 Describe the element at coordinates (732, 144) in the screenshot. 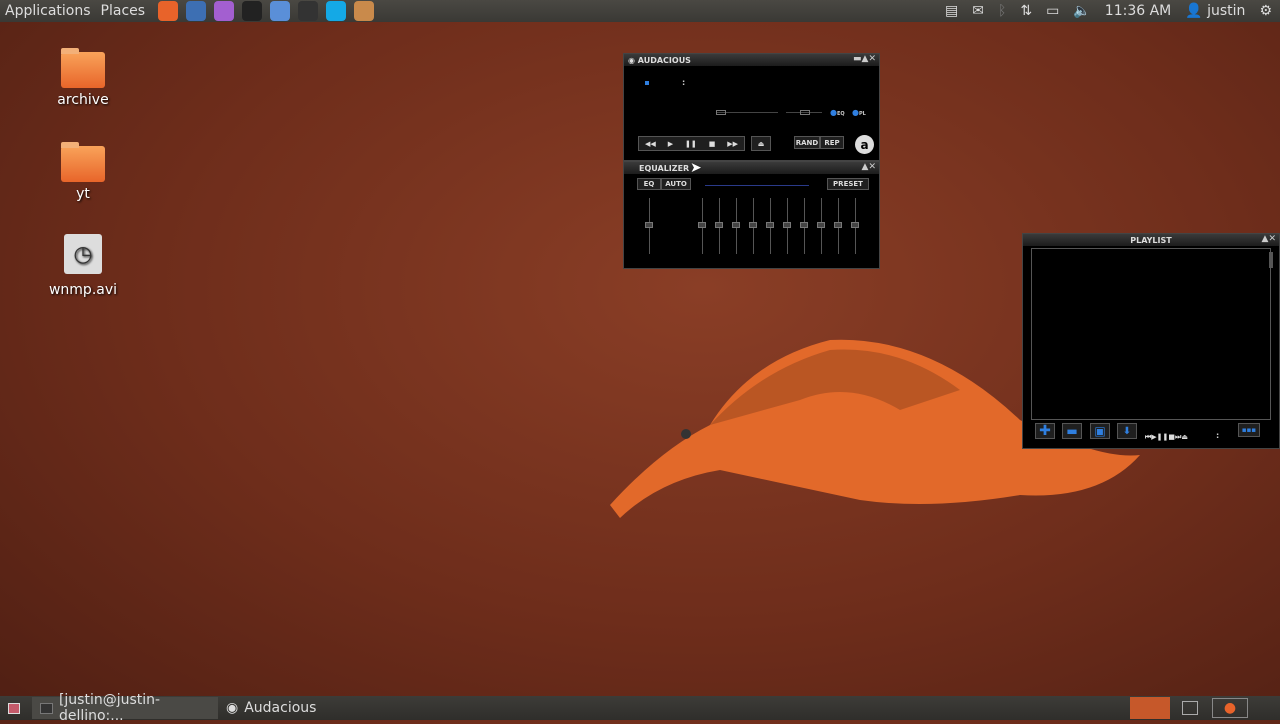

I see `next-button: ▶▶` at that location.